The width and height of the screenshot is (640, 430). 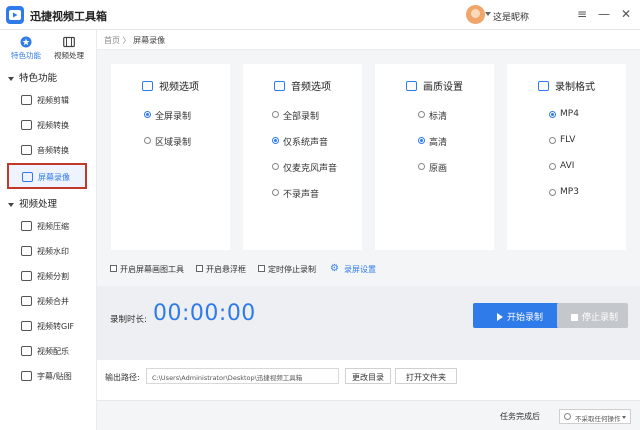 I want to click on sidebar-item-screen-record: 屏幕录像, so click(x=47, y=176).